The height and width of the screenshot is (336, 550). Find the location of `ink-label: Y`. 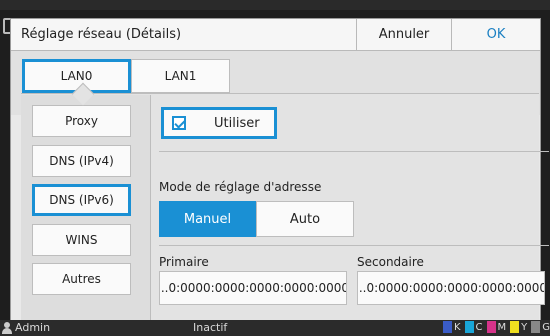

ink-label: Y is located at coordinates (524, 327).